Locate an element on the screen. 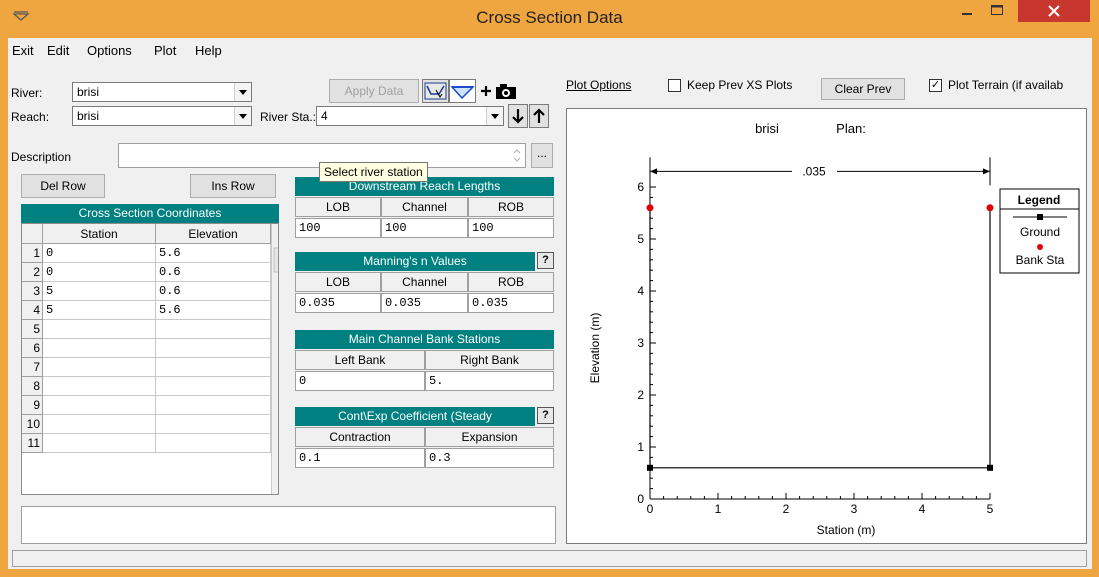 Image resolution: width=1099 pixels, height=577 pixels. table-row: 4 5 5.6 is located at coordinates (150, 310).